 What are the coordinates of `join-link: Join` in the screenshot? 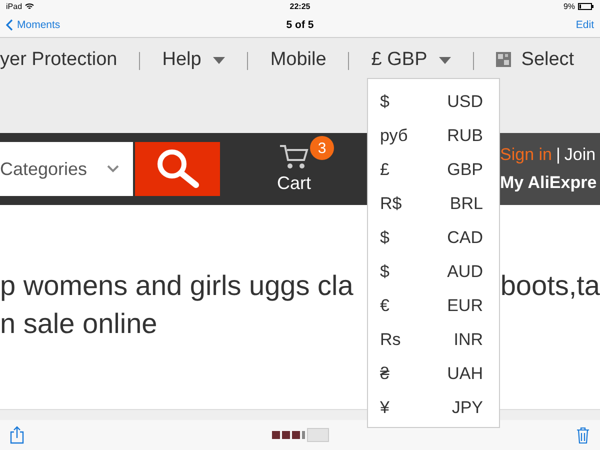 It's located at (580, 155).